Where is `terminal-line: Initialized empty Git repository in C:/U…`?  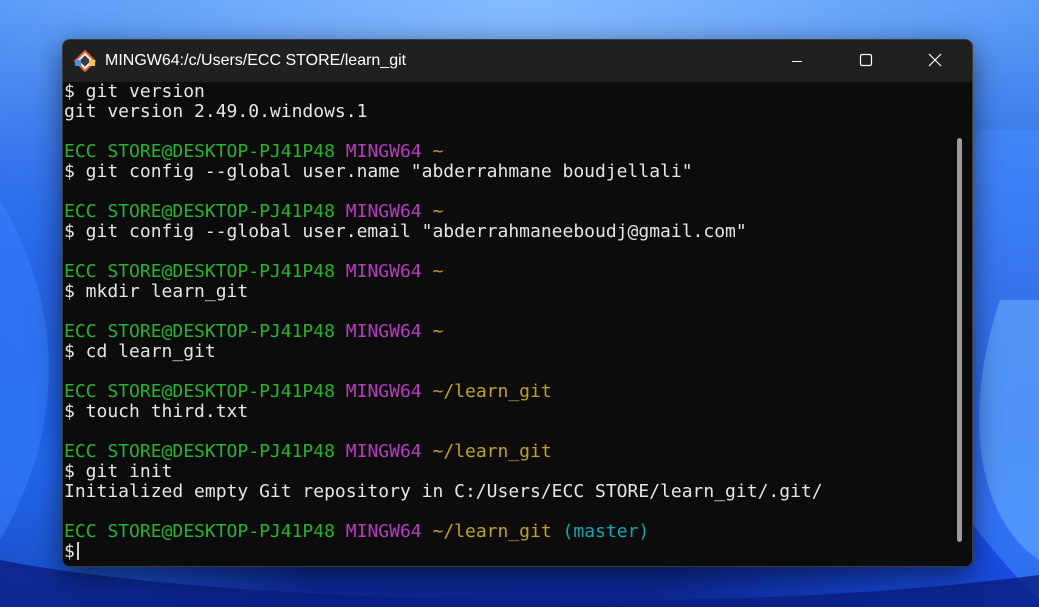 terminal-line: Initialized empty Git repository in C:/U… is located at coordinates (504, 492).